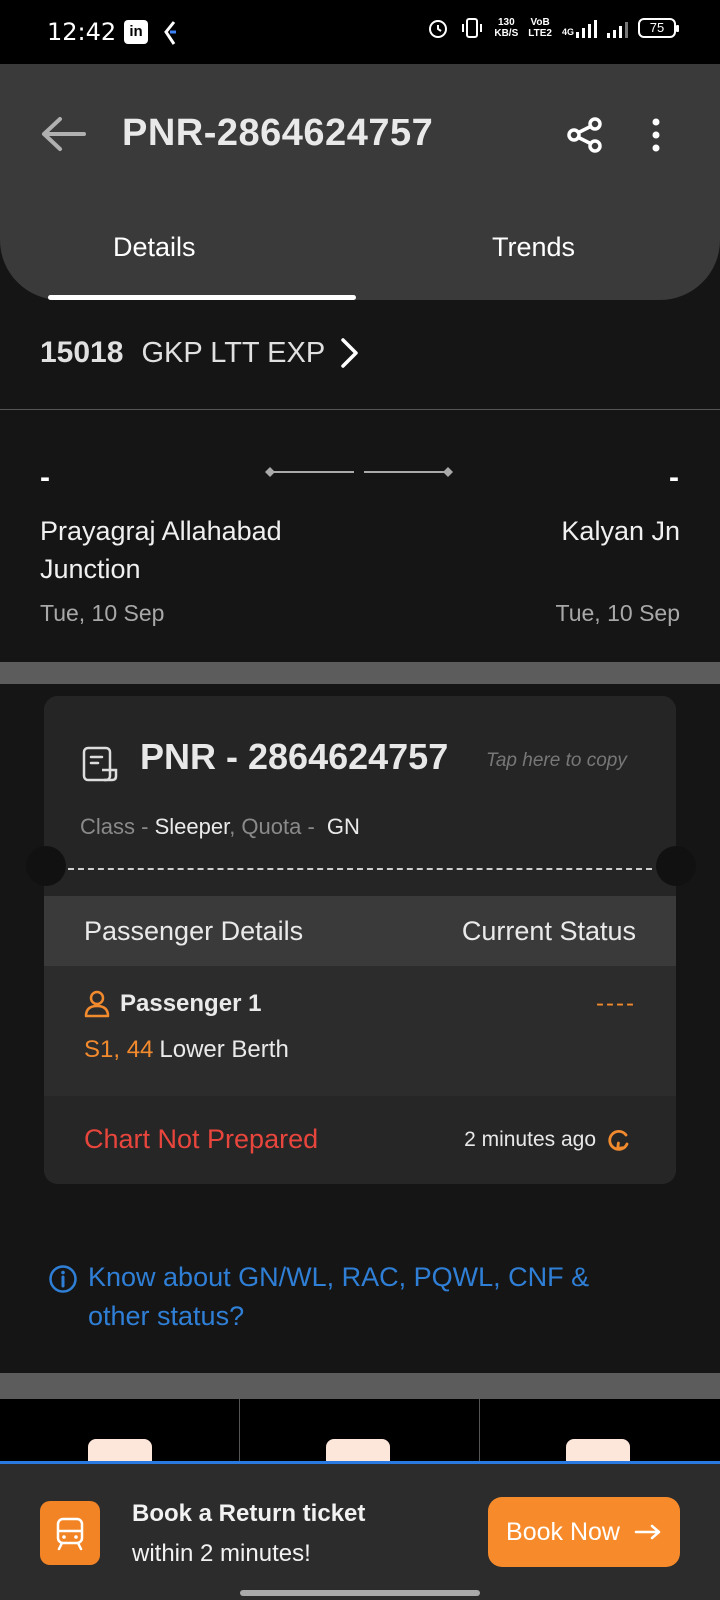 Image resolution: width=720 pixels, height=1600 pixels. What do you see at coordinates (102, 613) in the screenshot?
I see `from-date: Tue, 10 Sep` at bounding box center [102, 613].